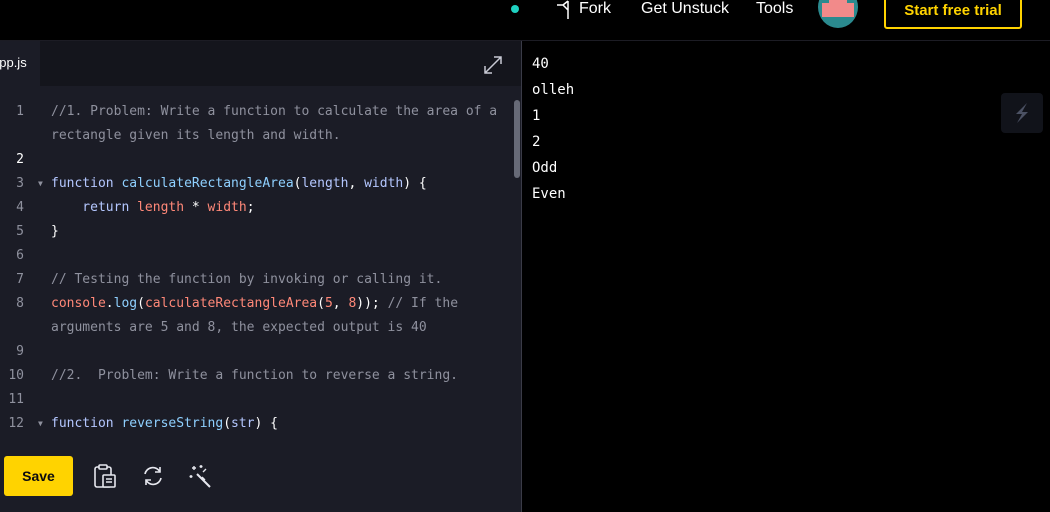 The image size is (1050, 512). Describe the element at coordinates (125, 303) in the screenshot. I see `code-token: log` at that location.